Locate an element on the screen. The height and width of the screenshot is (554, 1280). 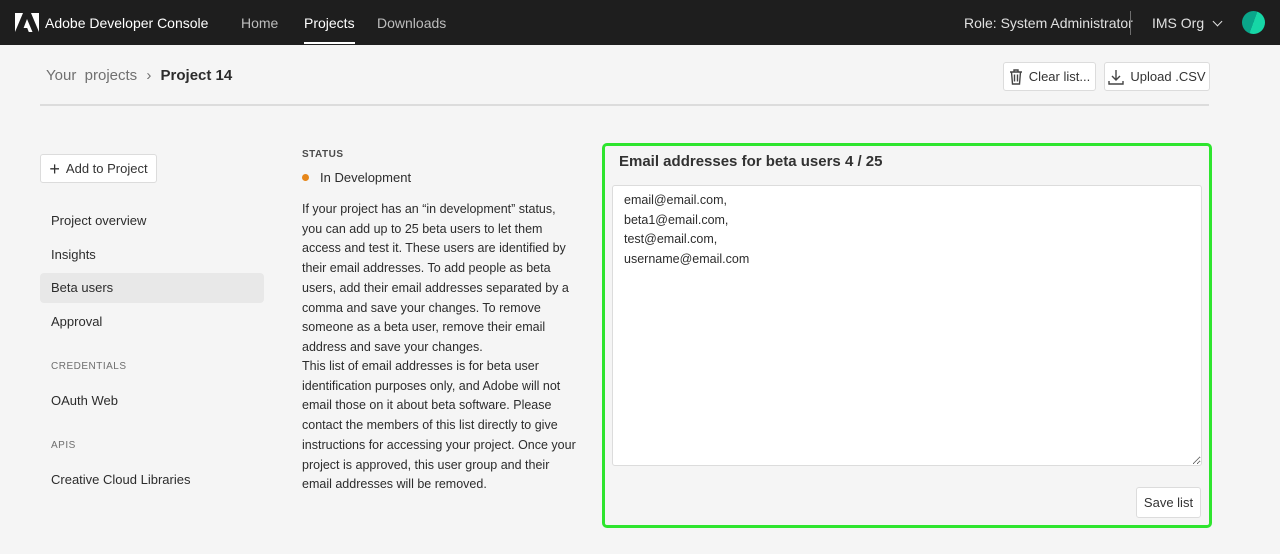
trash-icon is located at coordinates (1015, 76).